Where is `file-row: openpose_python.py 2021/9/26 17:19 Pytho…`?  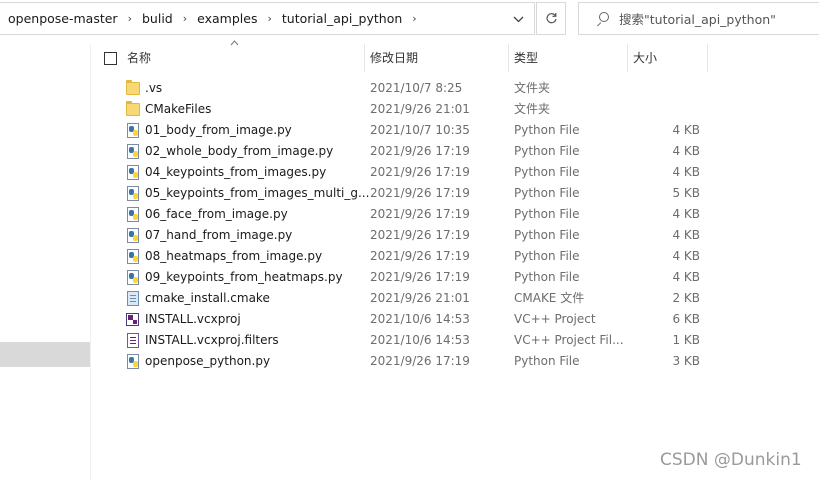
file-row: openpose_python.py 2021/9/26 17:19 Pytho… is located at coordinates (454, 361).